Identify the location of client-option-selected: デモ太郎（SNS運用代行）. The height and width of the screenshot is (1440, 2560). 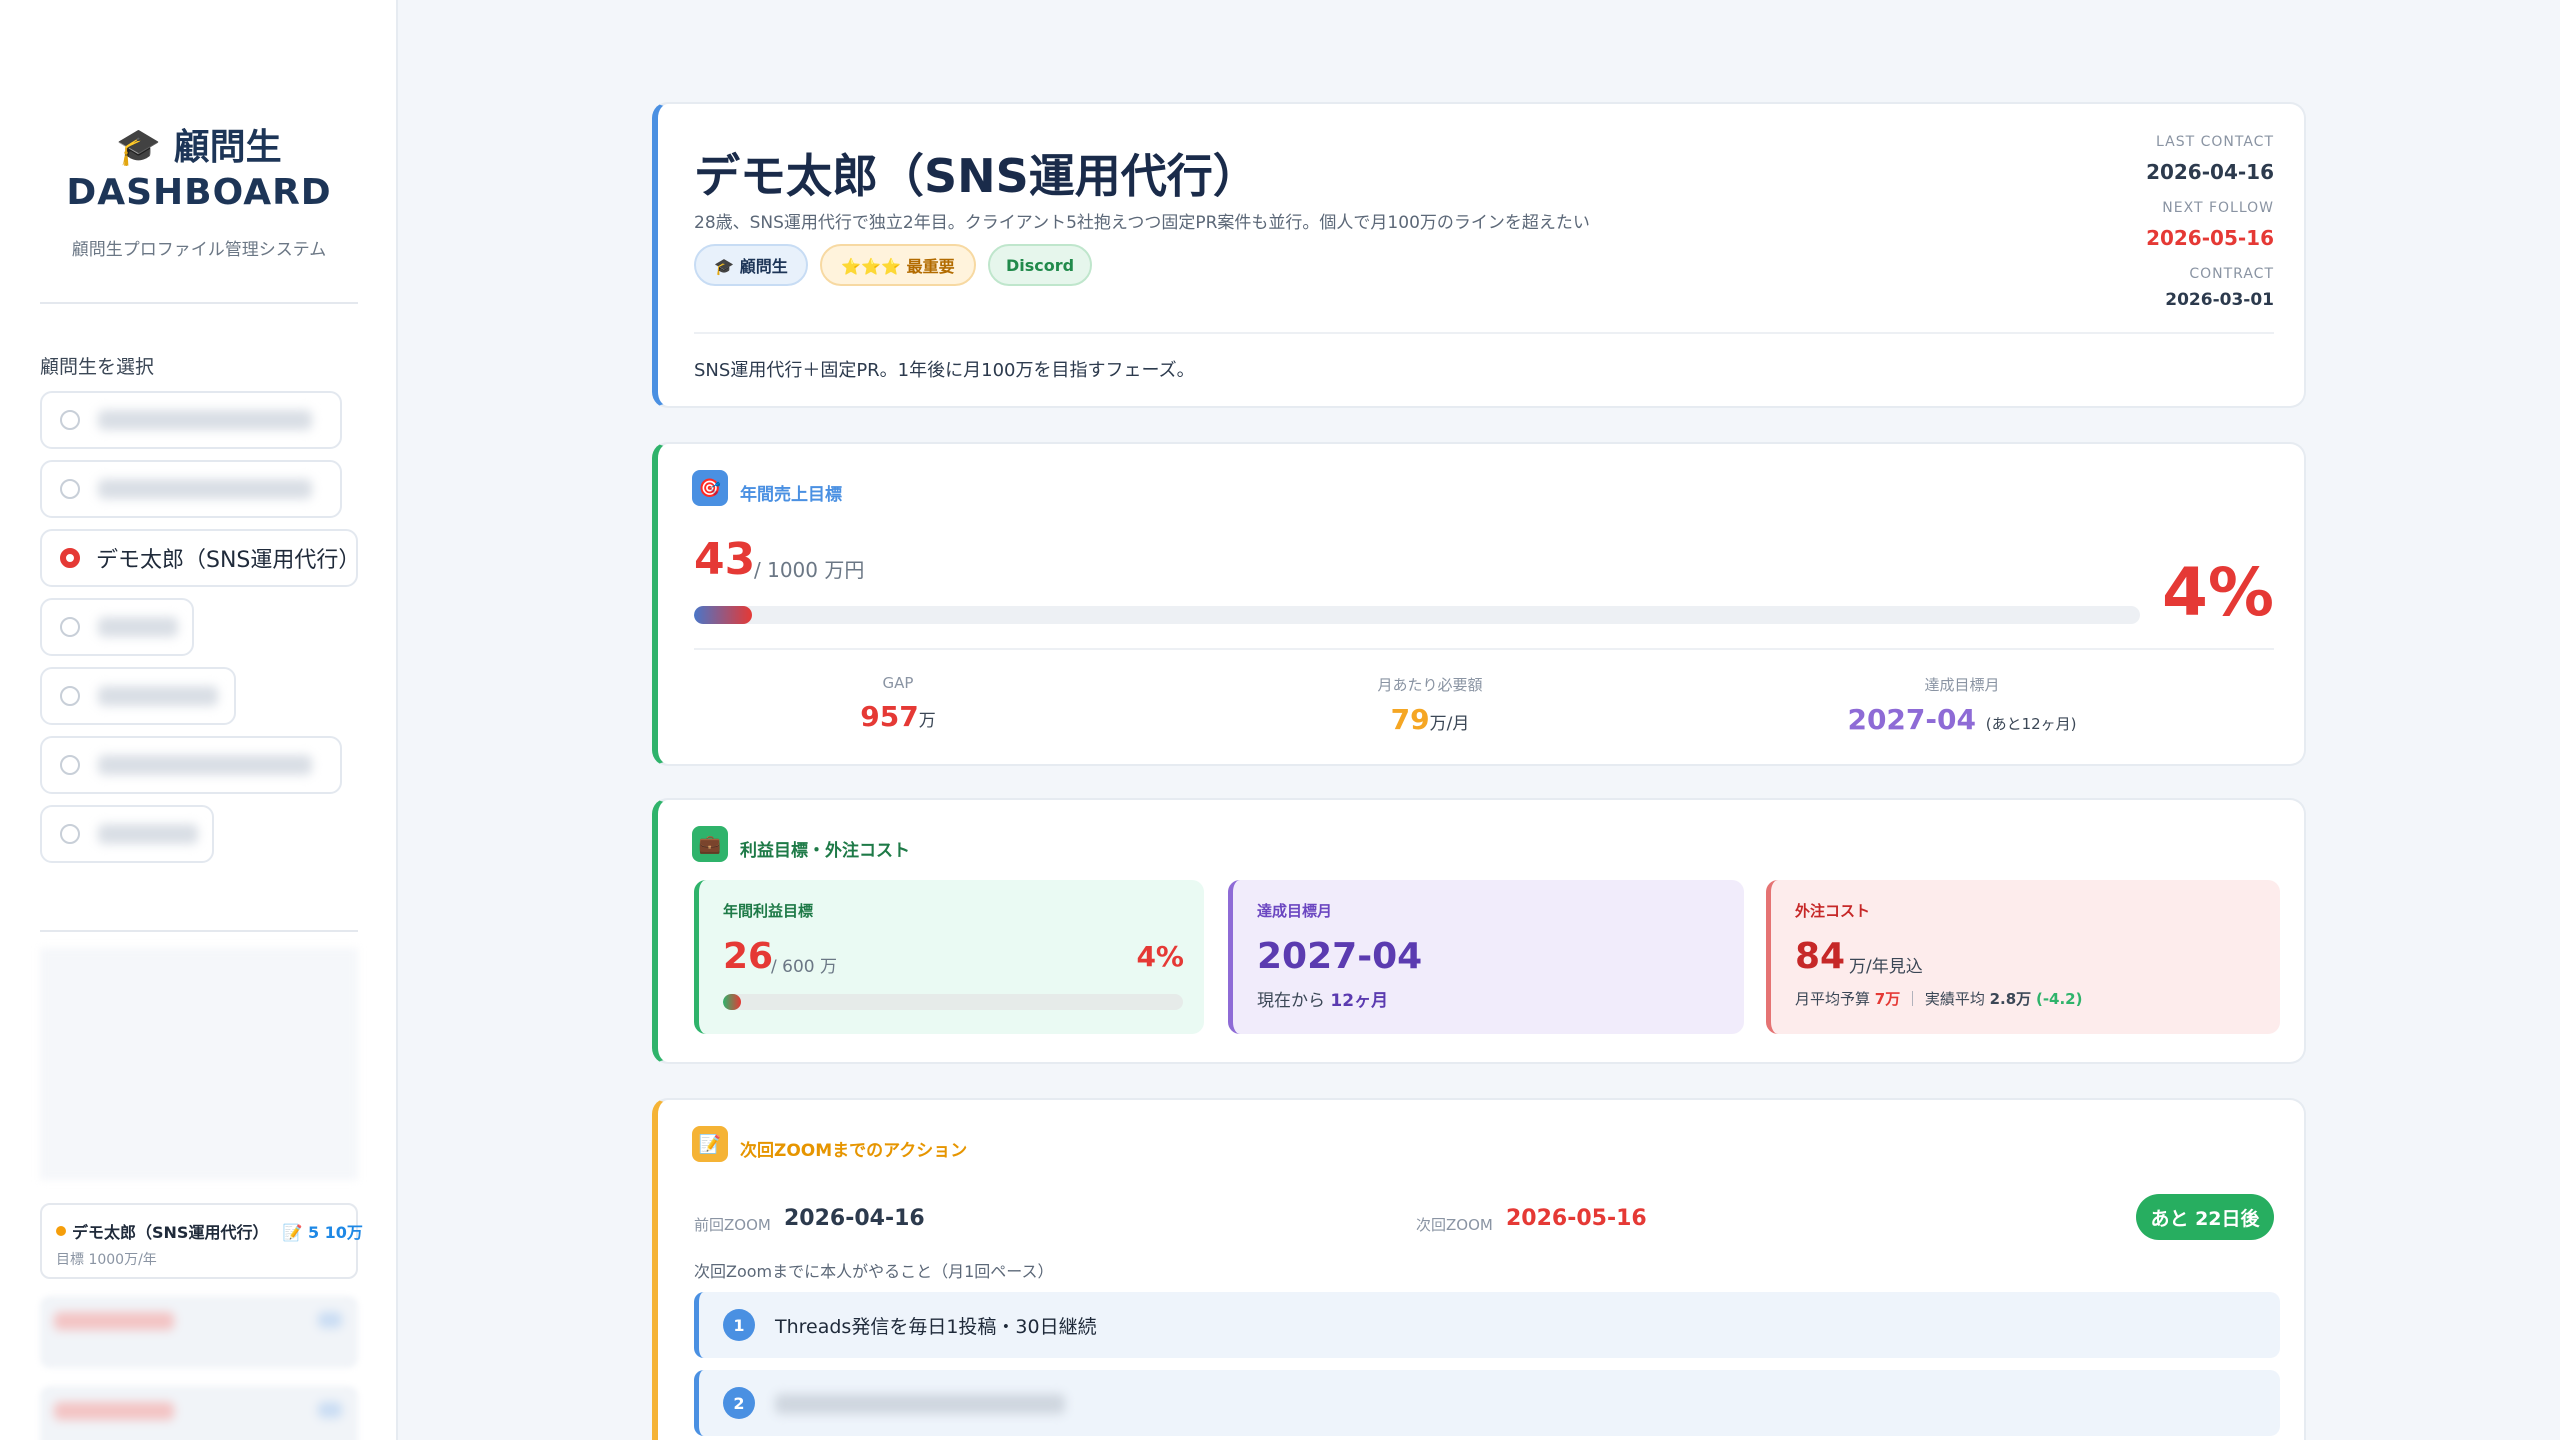
(200, 558).